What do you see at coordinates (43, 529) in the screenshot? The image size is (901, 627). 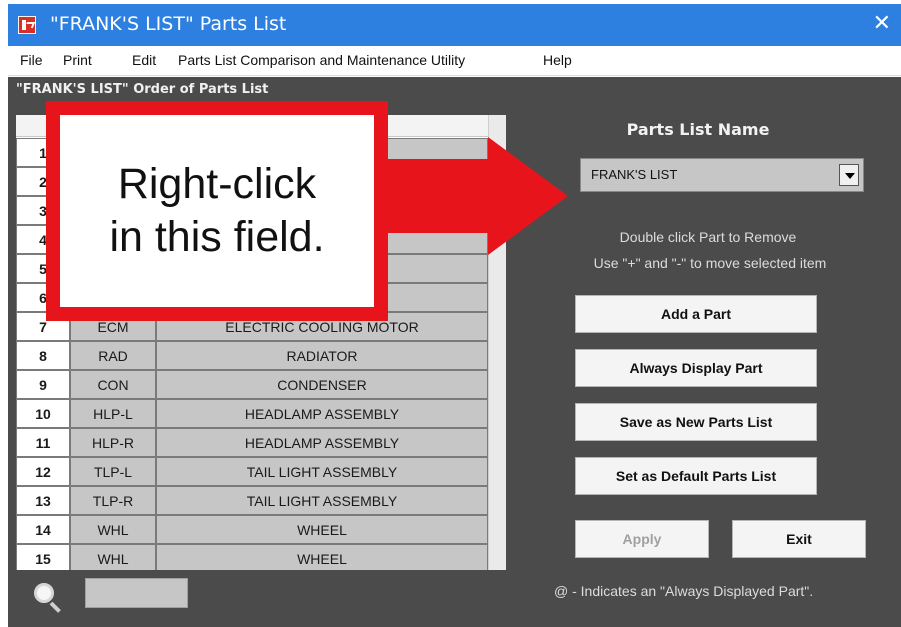 I see `row-number: 14` at bounding box center [43, 529].